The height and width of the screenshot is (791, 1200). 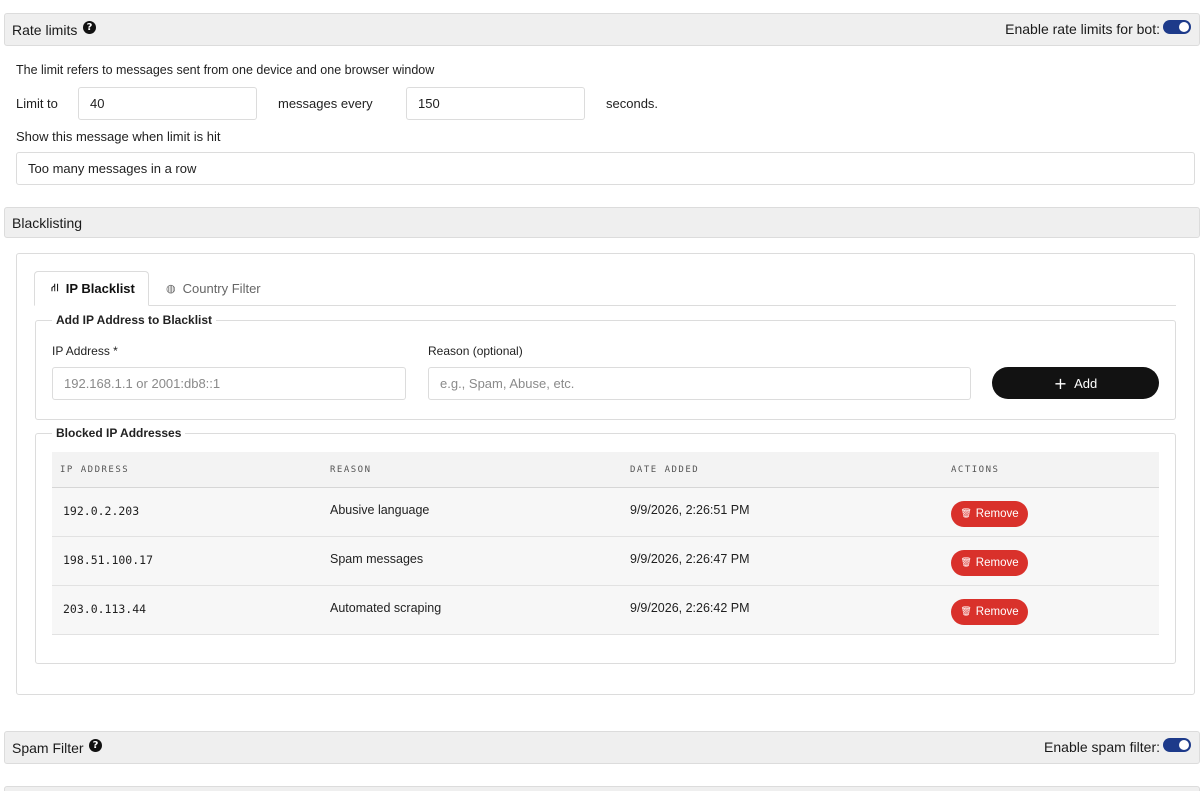 I want to click on column-header-date: DATE ADDED, so click(x=665, y=470).